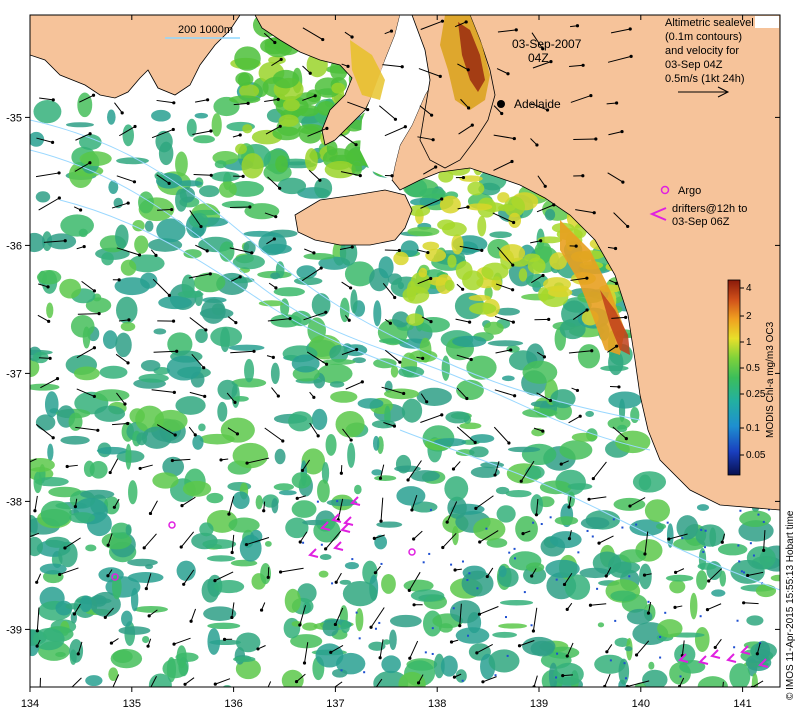 The height and width of the screenshot is (720, 800). Describe the element at coordinates (547, 44) in the screenshot. I see `date-line1: 03-Sep-2007` at that location.